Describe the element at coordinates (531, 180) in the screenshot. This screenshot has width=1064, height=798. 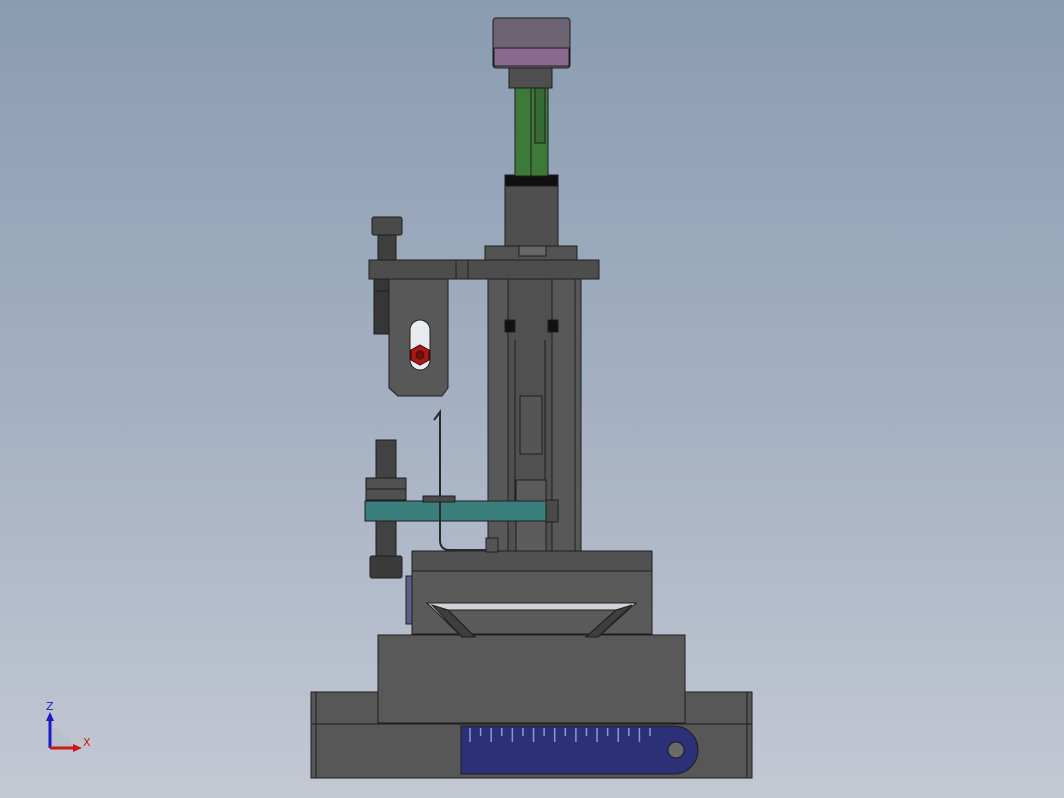
I see `cylinder-black-ring` at that location.